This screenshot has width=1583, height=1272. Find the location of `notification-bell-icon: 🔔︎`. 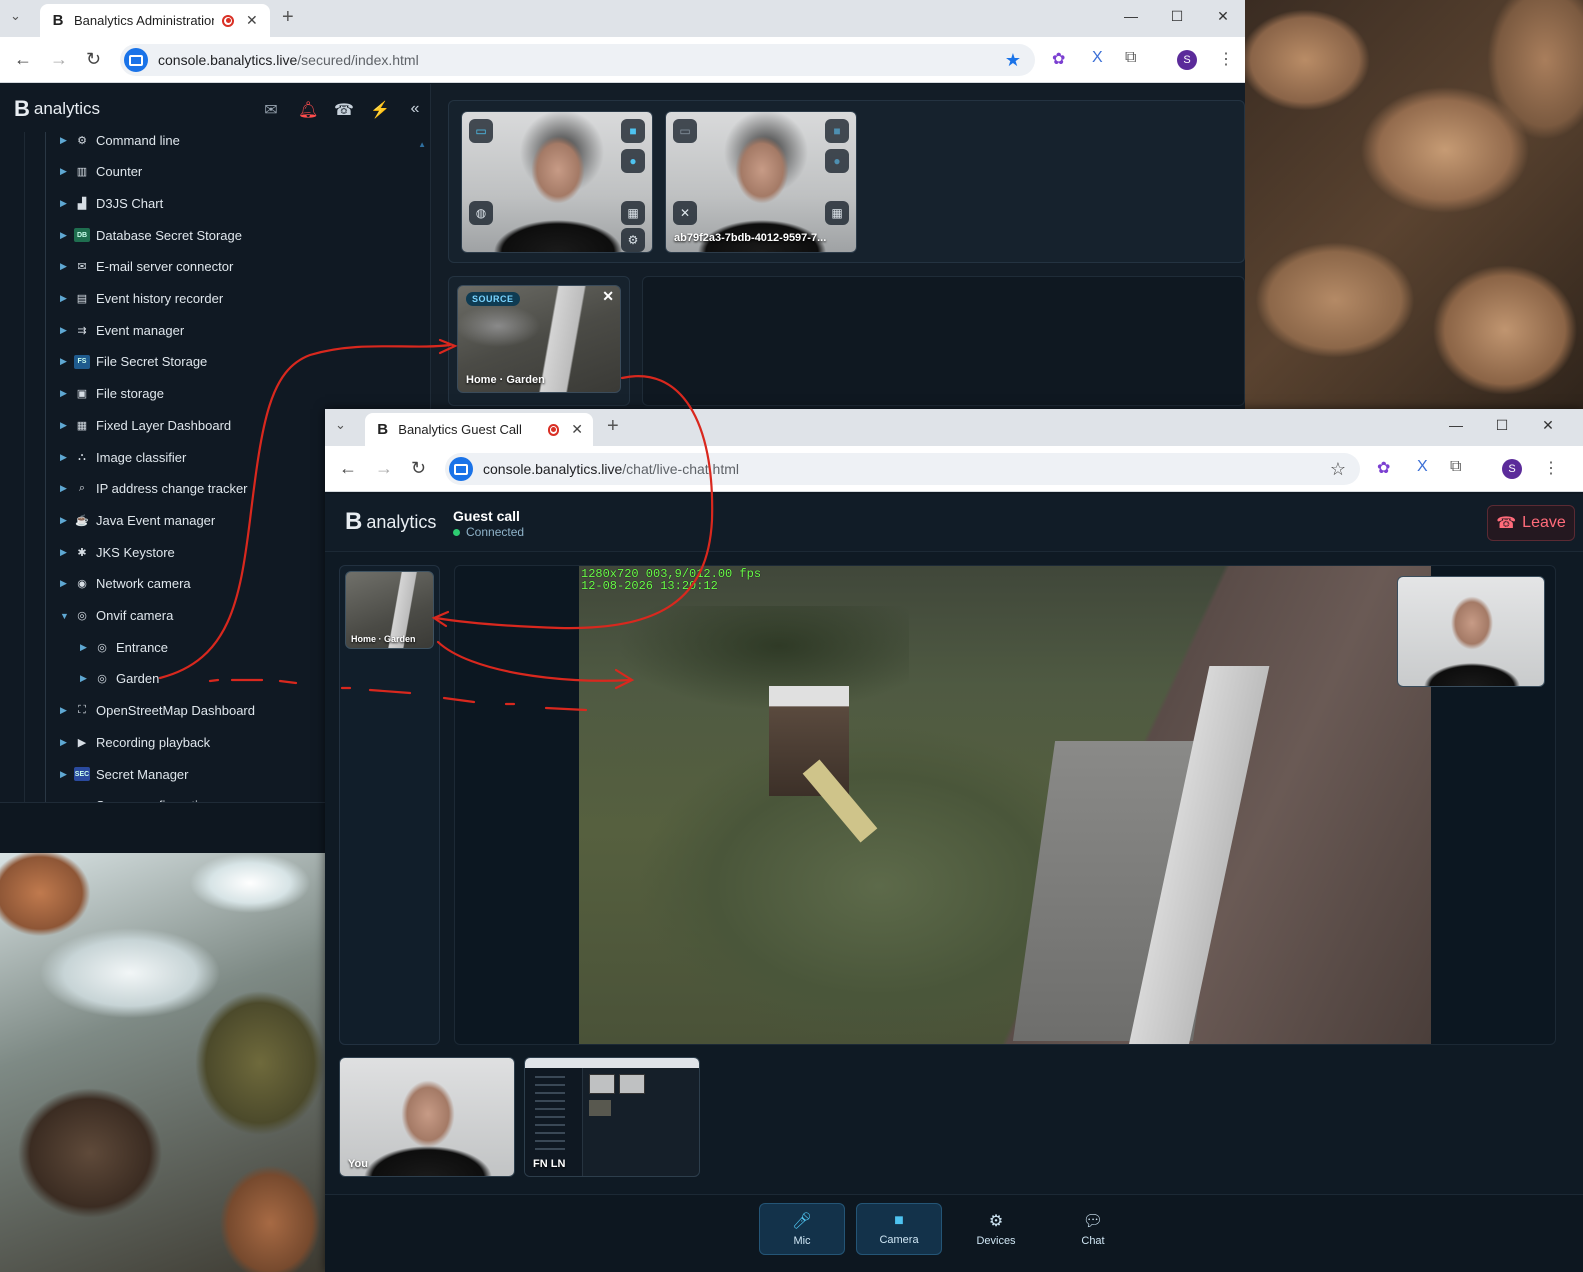

notification-bell-icon: 🔔︎ is located at coordinates (308, 110).